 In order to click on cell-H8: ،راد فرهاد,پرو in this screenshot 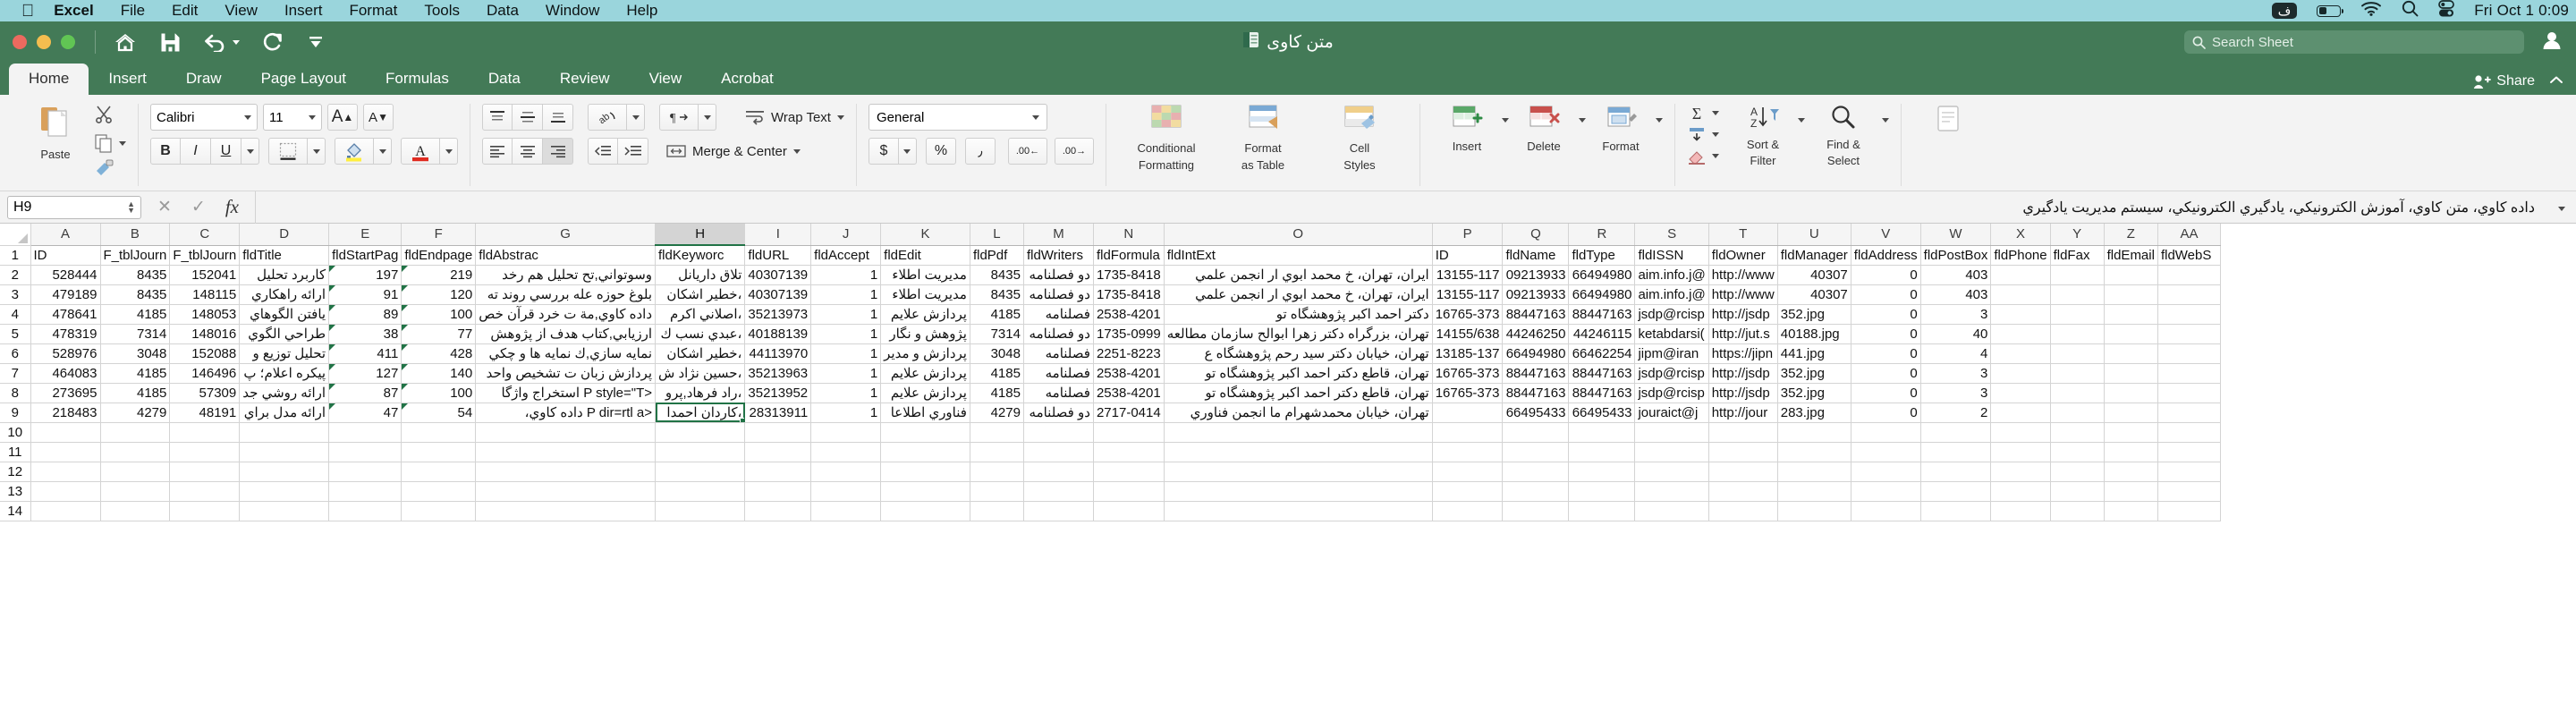, I will do `click(700, 393)`.